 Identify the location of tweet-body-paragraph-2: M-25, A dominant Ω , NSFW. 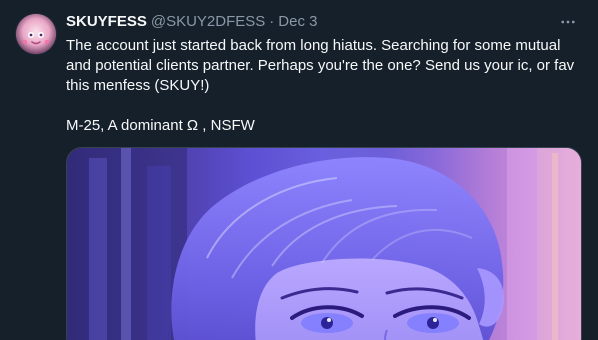
(160, 125).